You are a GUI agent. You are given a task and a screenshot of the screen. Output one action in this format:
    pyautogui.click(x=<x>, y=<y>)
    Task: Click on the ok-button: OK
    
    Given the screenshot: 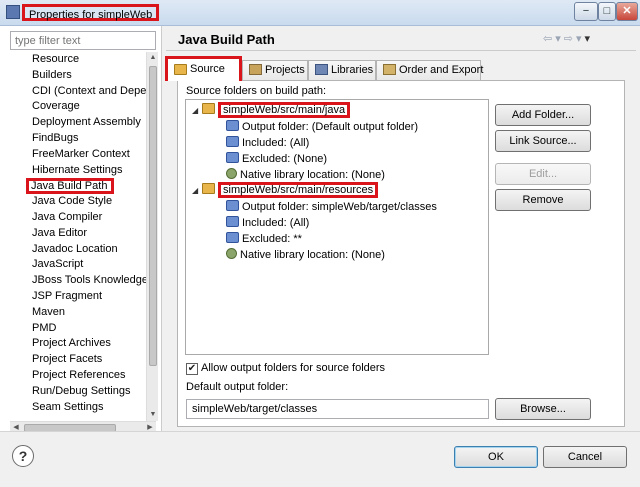 What is the action you would take?
    pyautogui.click(x=496, y=457)
    